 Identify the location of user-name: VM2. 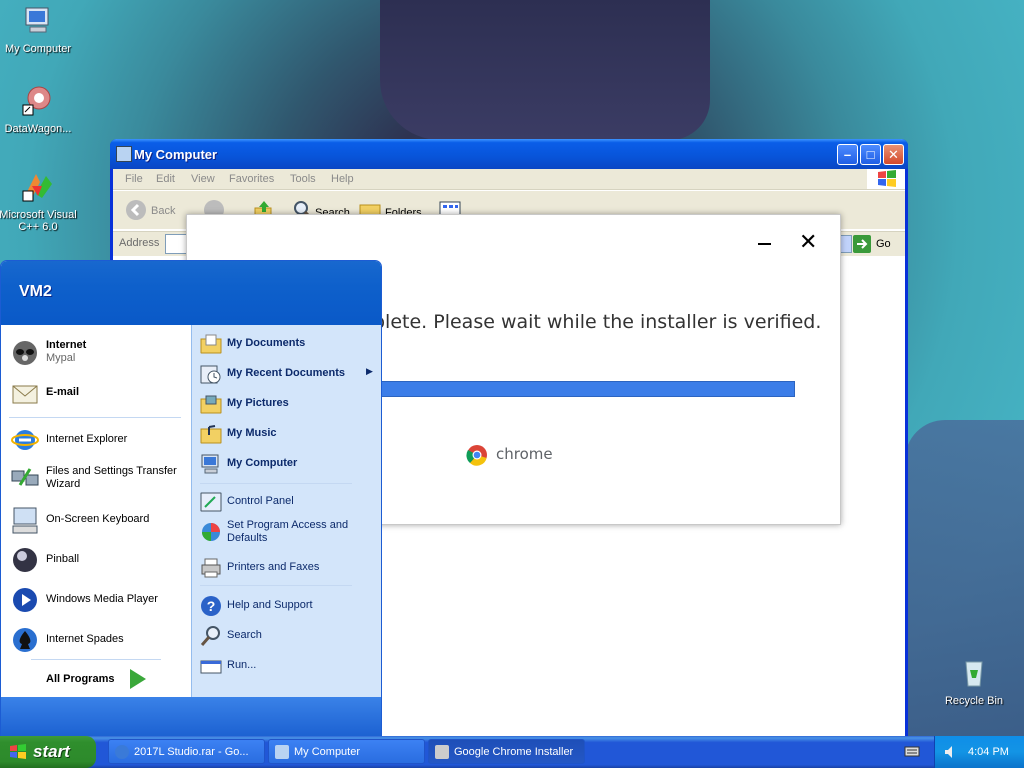
(35, 291).